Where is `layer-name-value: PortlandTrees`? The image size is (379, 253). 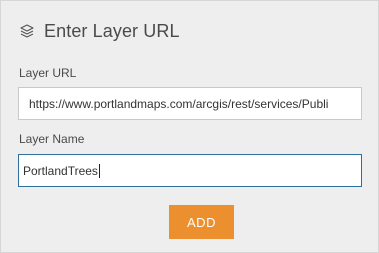
layer-name-value: PortlandTrees is located at coordinates (60, 170).